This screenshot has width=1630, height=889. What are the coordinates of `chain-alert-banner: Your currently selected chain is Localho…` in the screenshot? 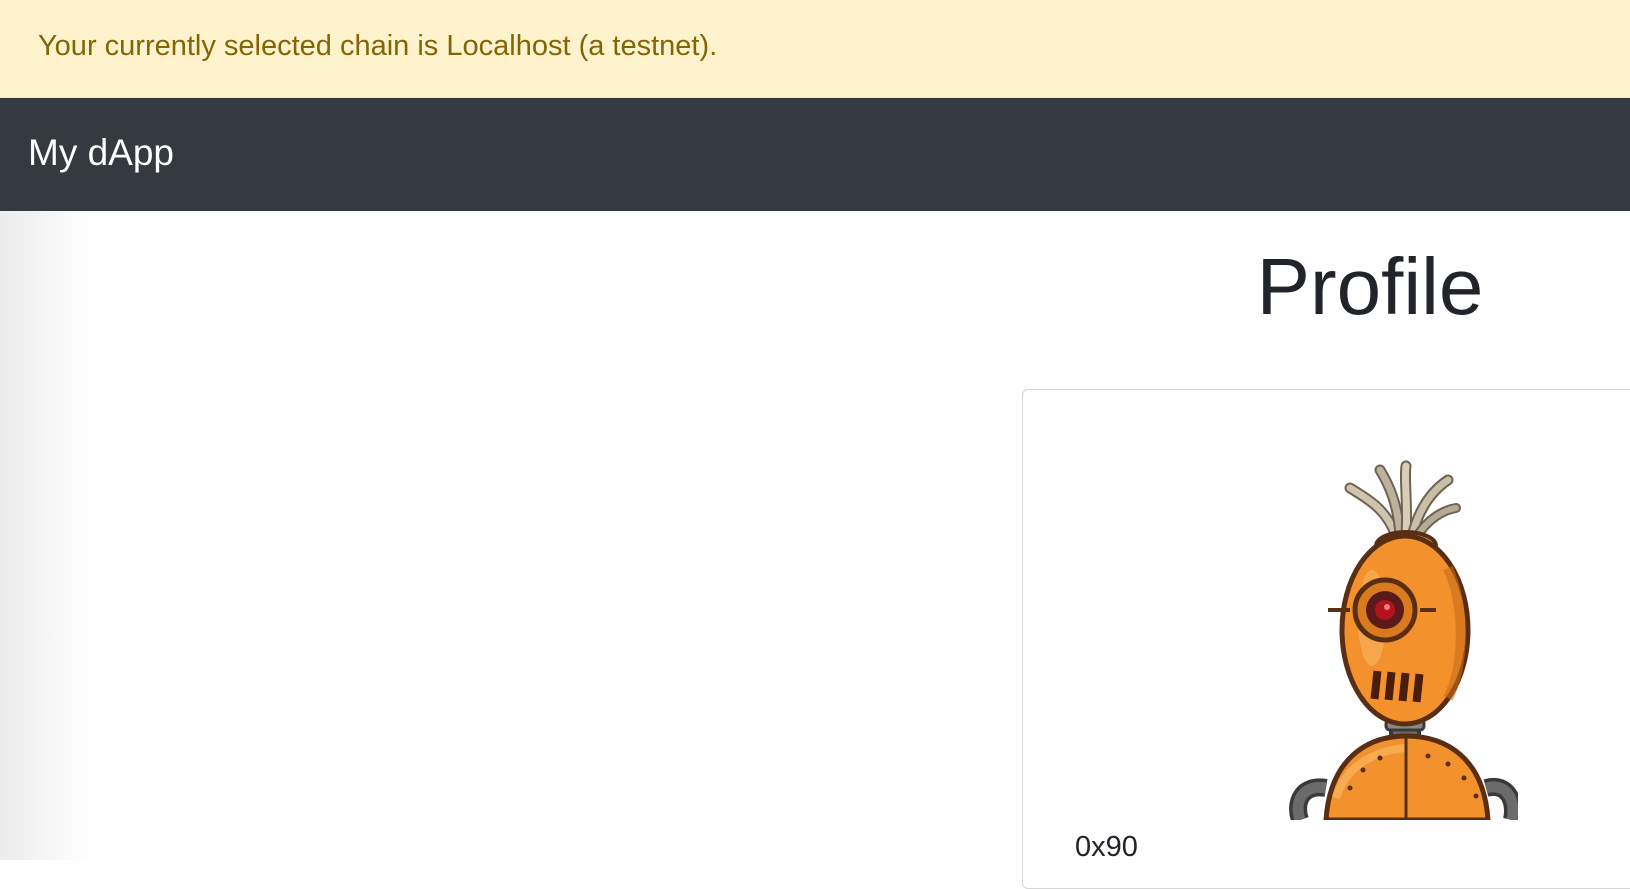 It's located at (815, 49).